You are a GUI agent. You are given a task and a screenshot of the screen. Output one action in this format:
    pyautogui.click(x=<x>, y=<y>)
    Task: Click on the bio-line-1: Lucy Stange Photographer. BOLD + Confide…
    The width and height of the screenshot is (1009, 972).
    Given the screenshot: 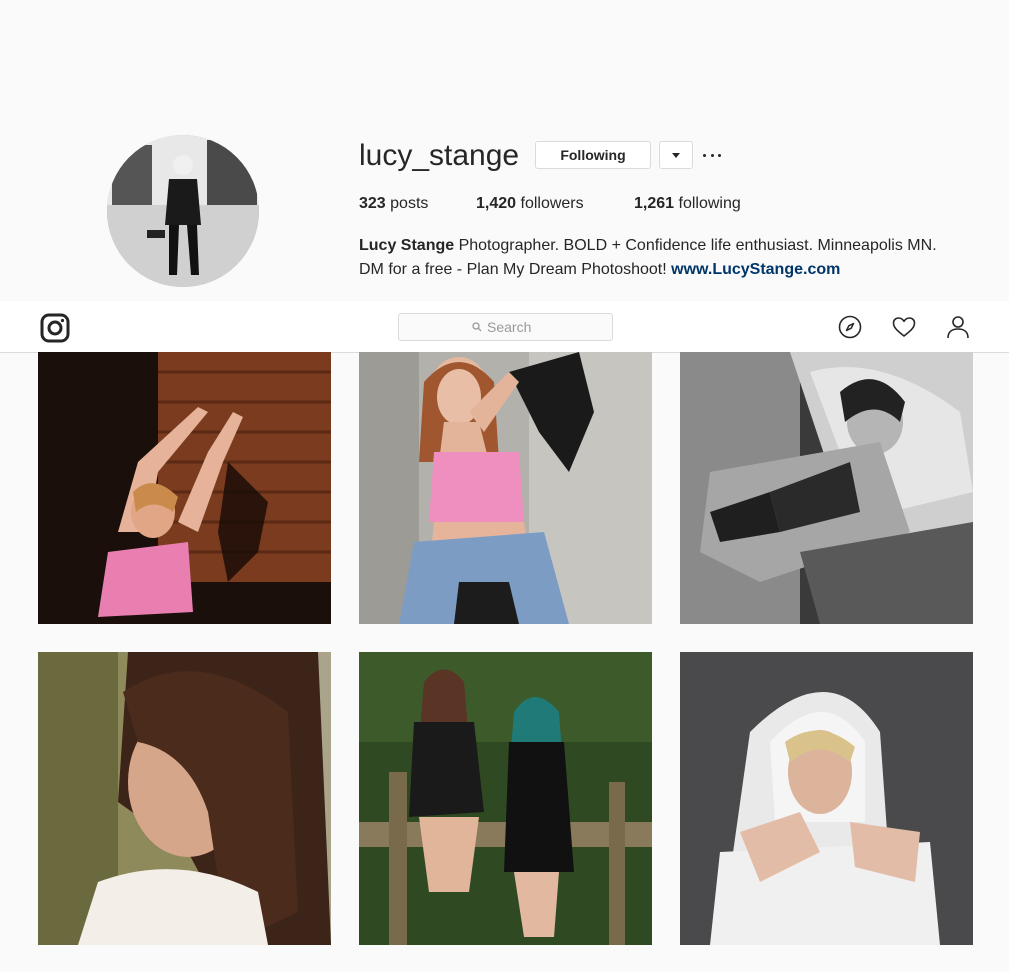 What is the action you would take?
    pyautogui.click(x=679, y=246)
    